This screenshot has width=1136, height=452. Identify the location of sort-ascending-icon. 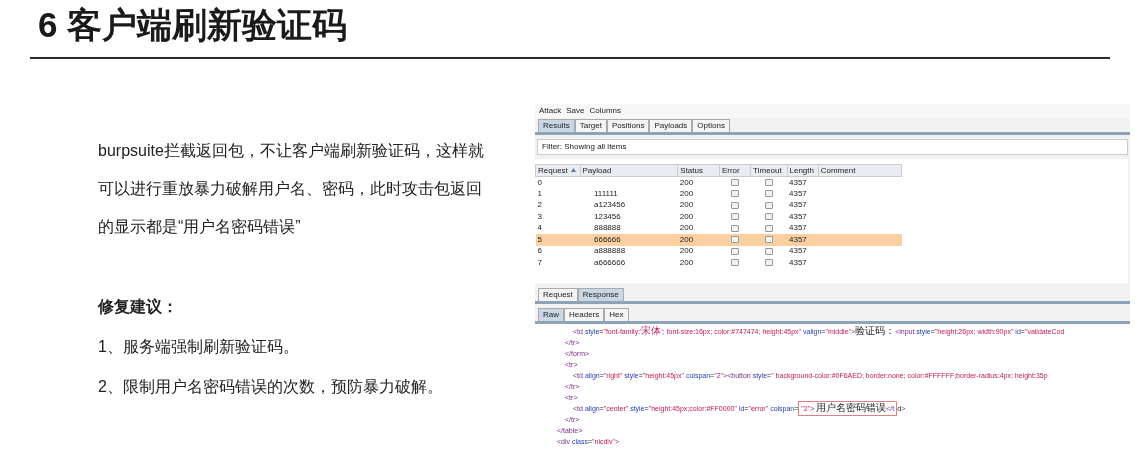
(573, 170).